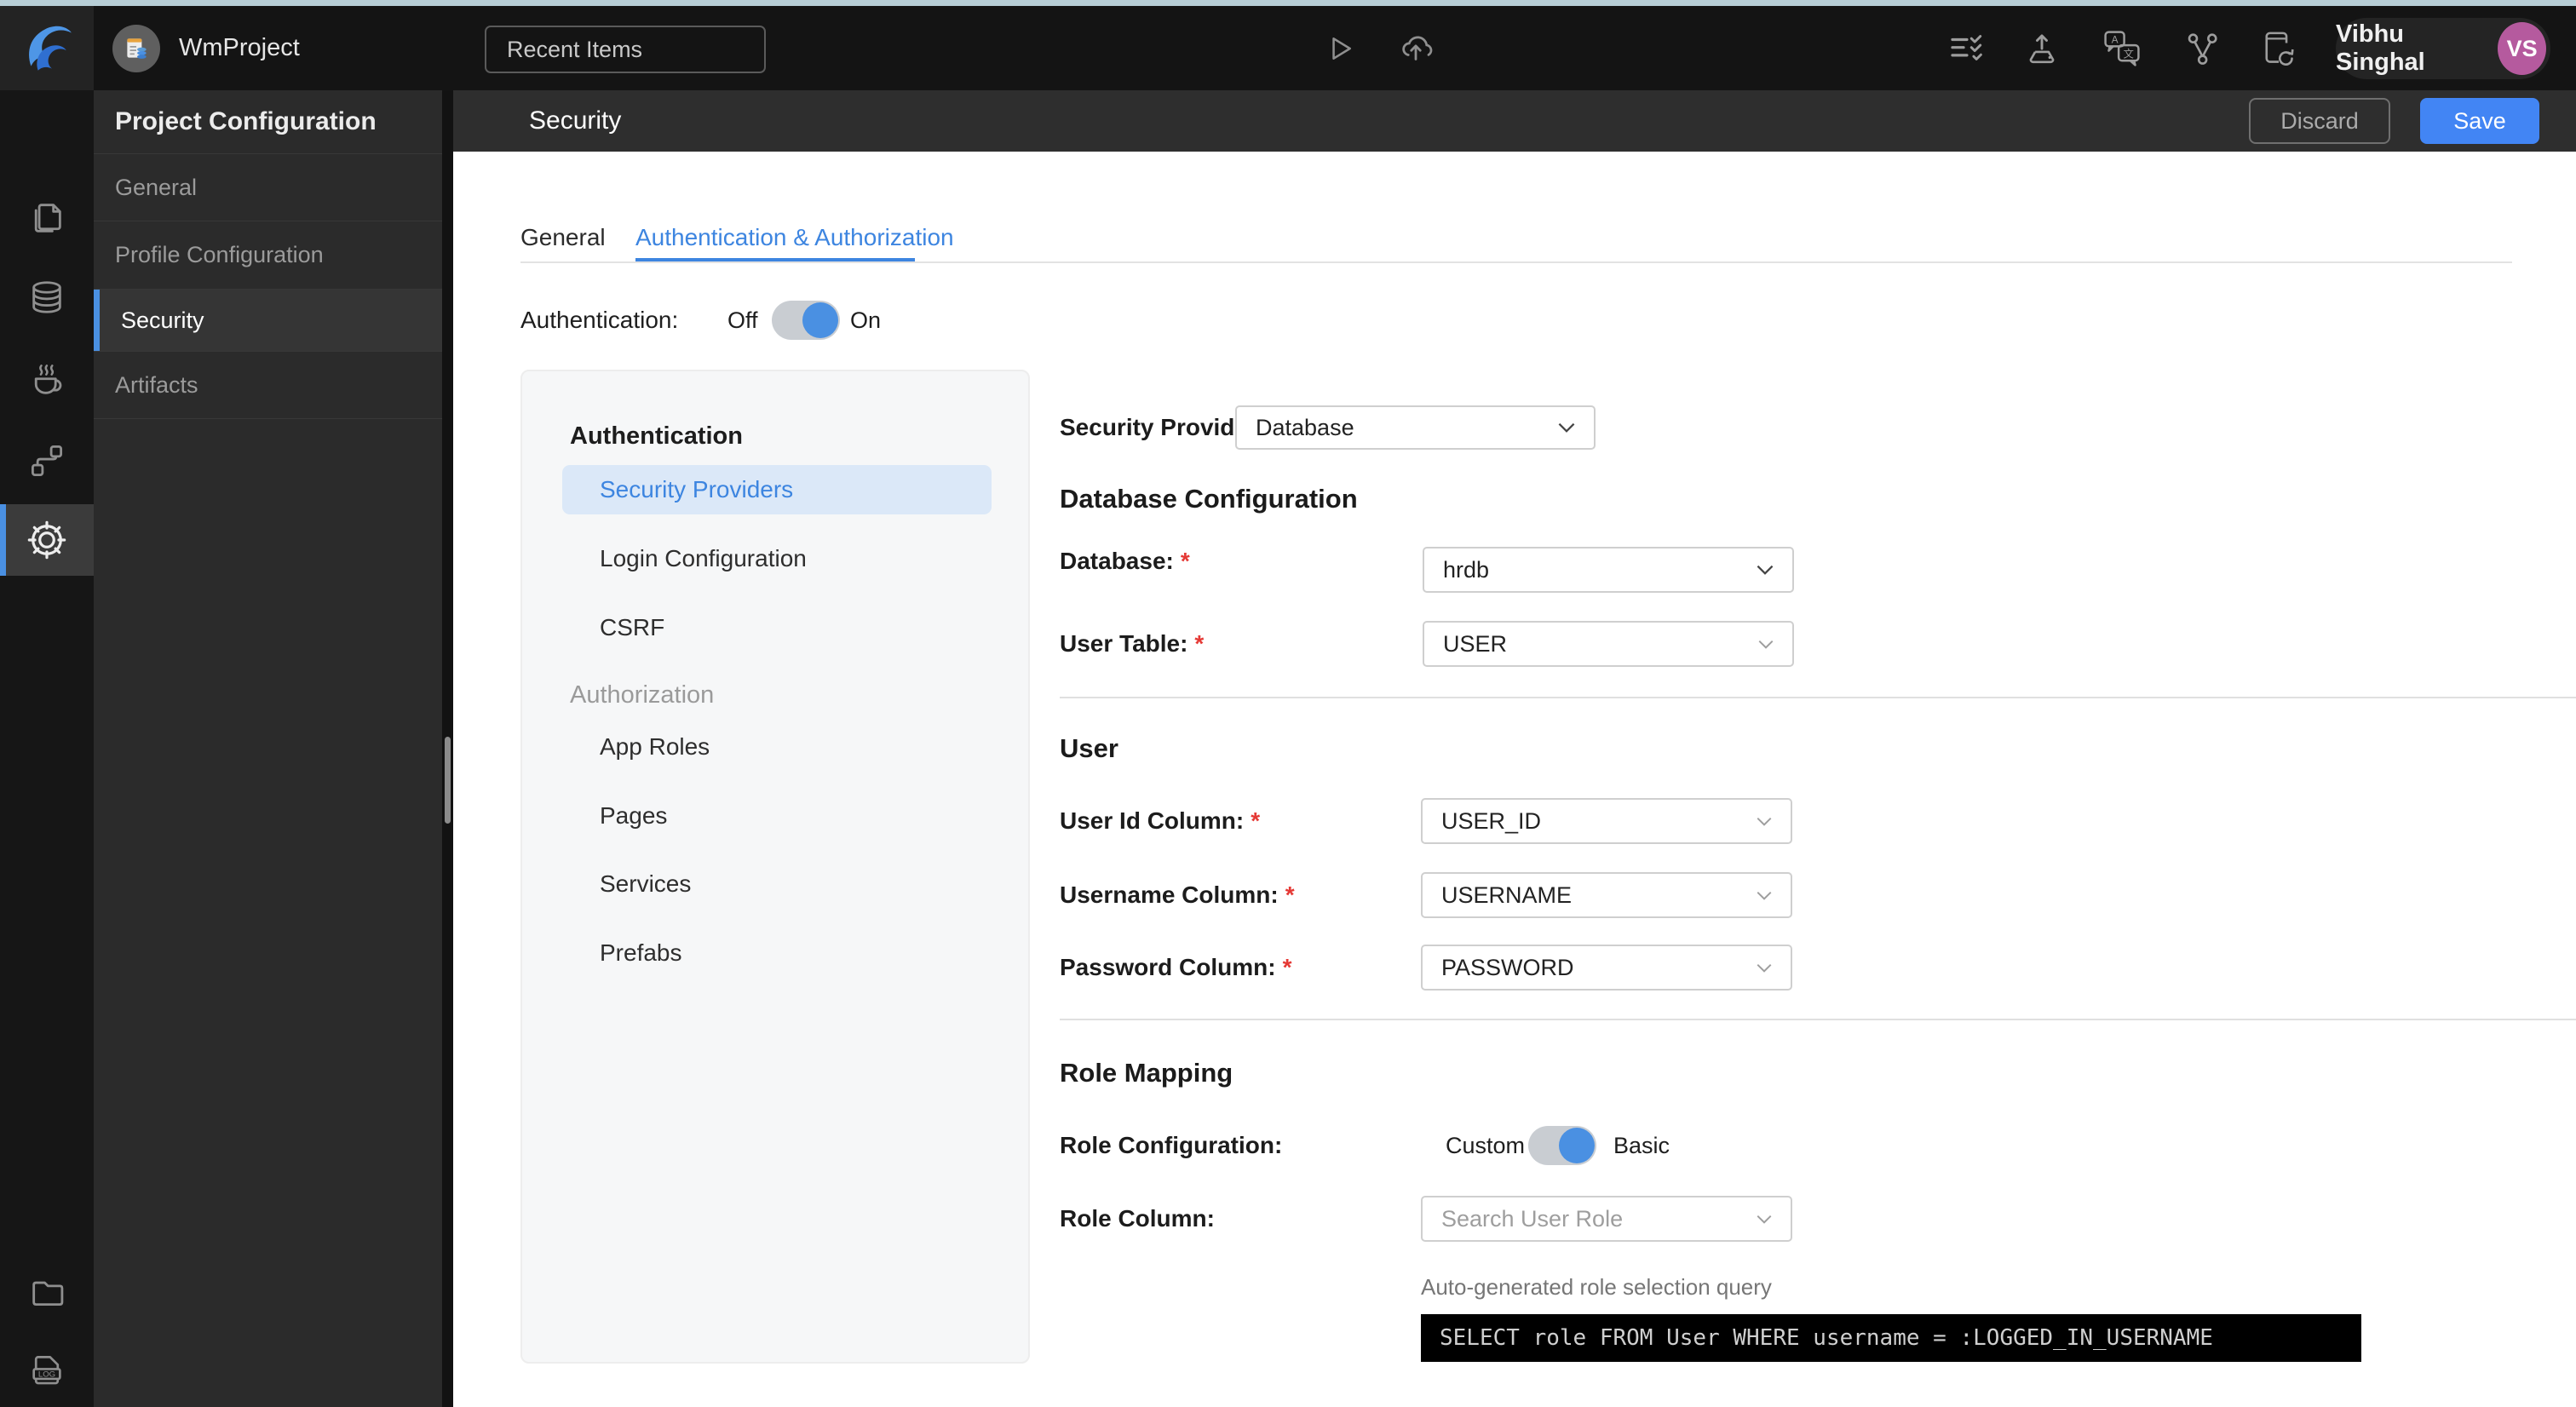  I want to click on sidebar-item-artifacts: Artifacts, so click(268, 385).